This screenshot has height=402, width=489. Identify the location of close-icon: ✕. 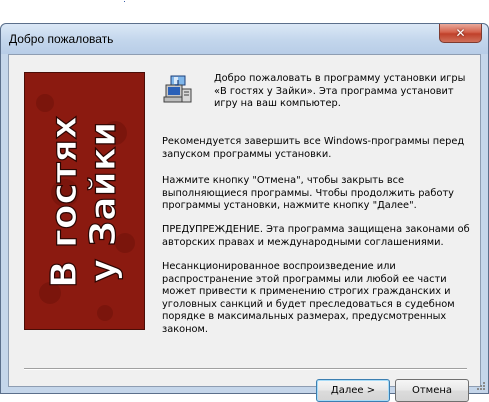
(460, 33).